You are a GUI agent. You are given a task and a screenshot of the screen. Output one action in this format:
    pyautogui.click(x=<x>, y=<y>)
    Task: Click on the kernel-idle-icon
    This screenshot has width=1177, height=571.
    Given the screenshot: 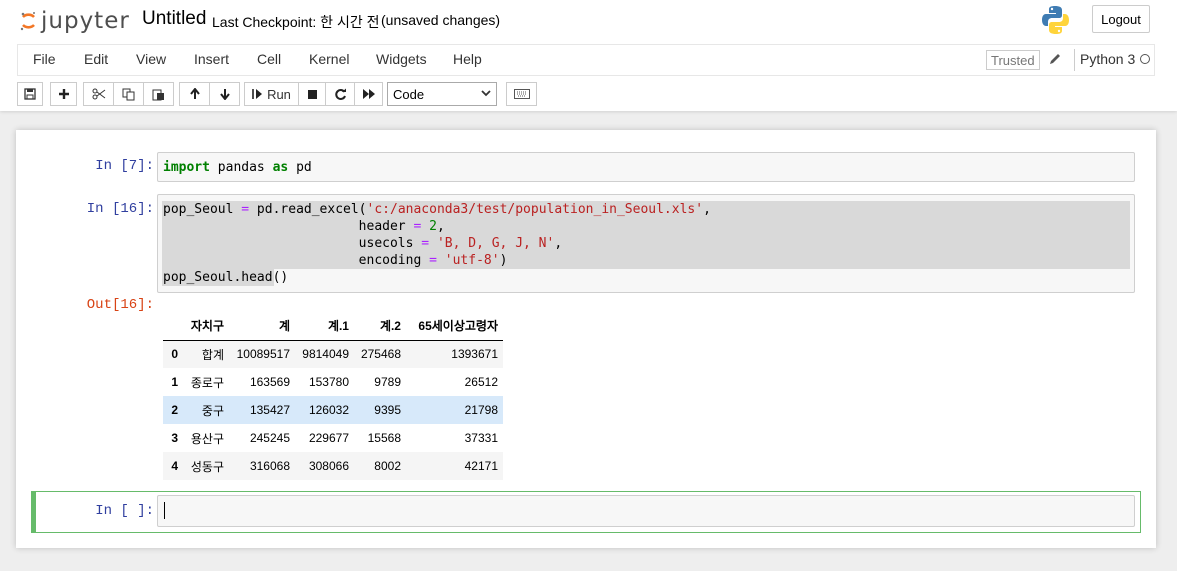 What is the action you would take?
    pyautogui.click(x=1145, y=59)
    